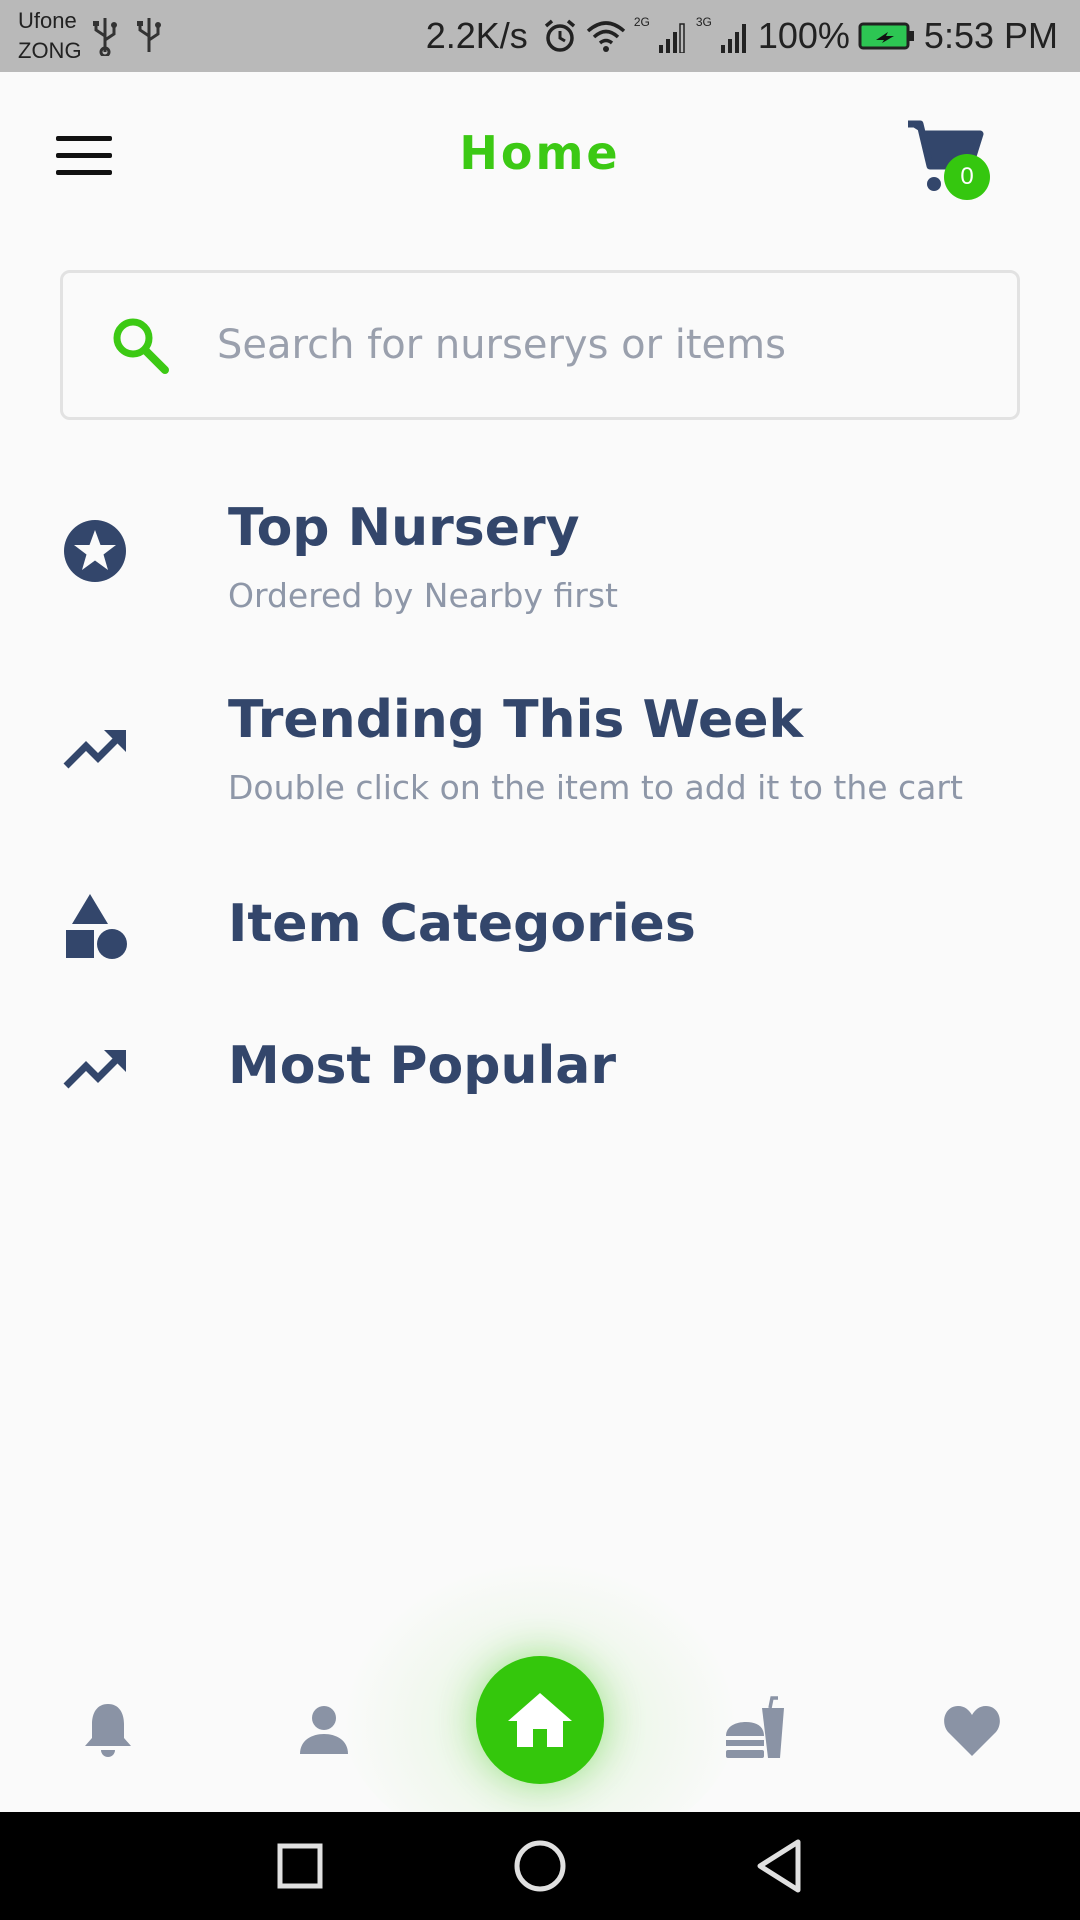  What do you see at coordinates (703, 22) in the screenshot?
I see `network-type-2: 3G` at bounding box center [703, 22].